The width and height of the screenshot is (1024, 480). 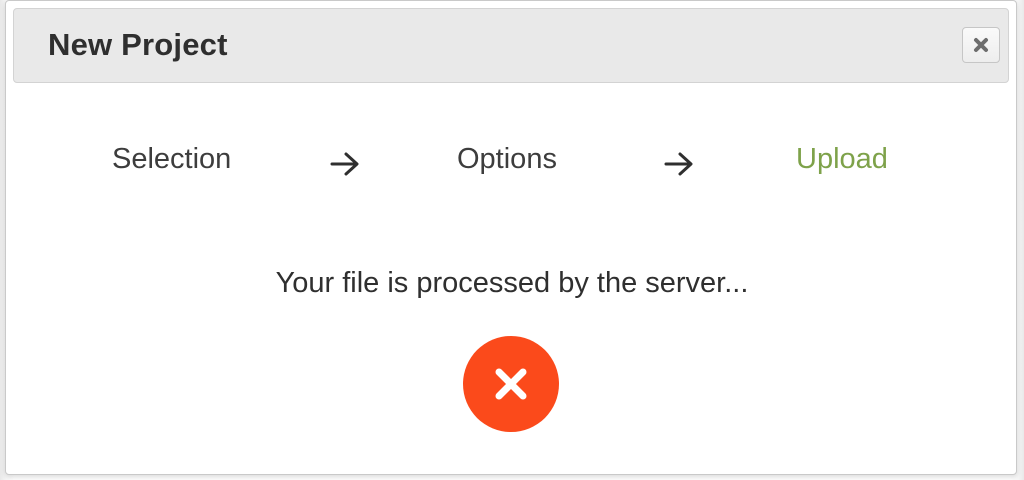 What do you see at coordinates (138, 44) in the screenshot?
I see `dialog-title: New Project` at bounding box center [138, 44].